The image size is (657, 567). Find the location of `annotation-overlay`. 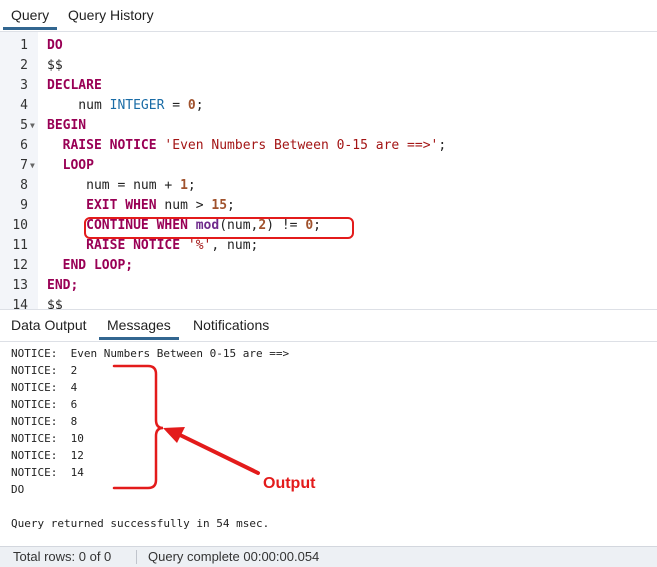

annotation-overlay is located at coordinates (186, 427).